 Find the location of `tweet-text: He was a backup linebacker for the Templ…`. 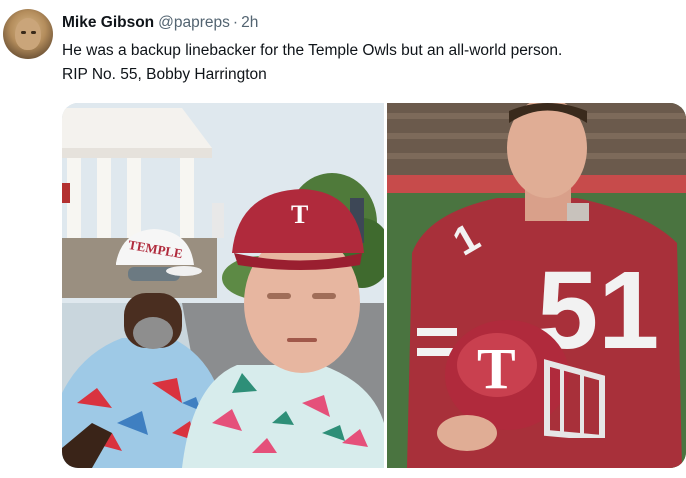

tweet-text: He was a backup linebacker for the Templ… is located at coordinates (373, 63).